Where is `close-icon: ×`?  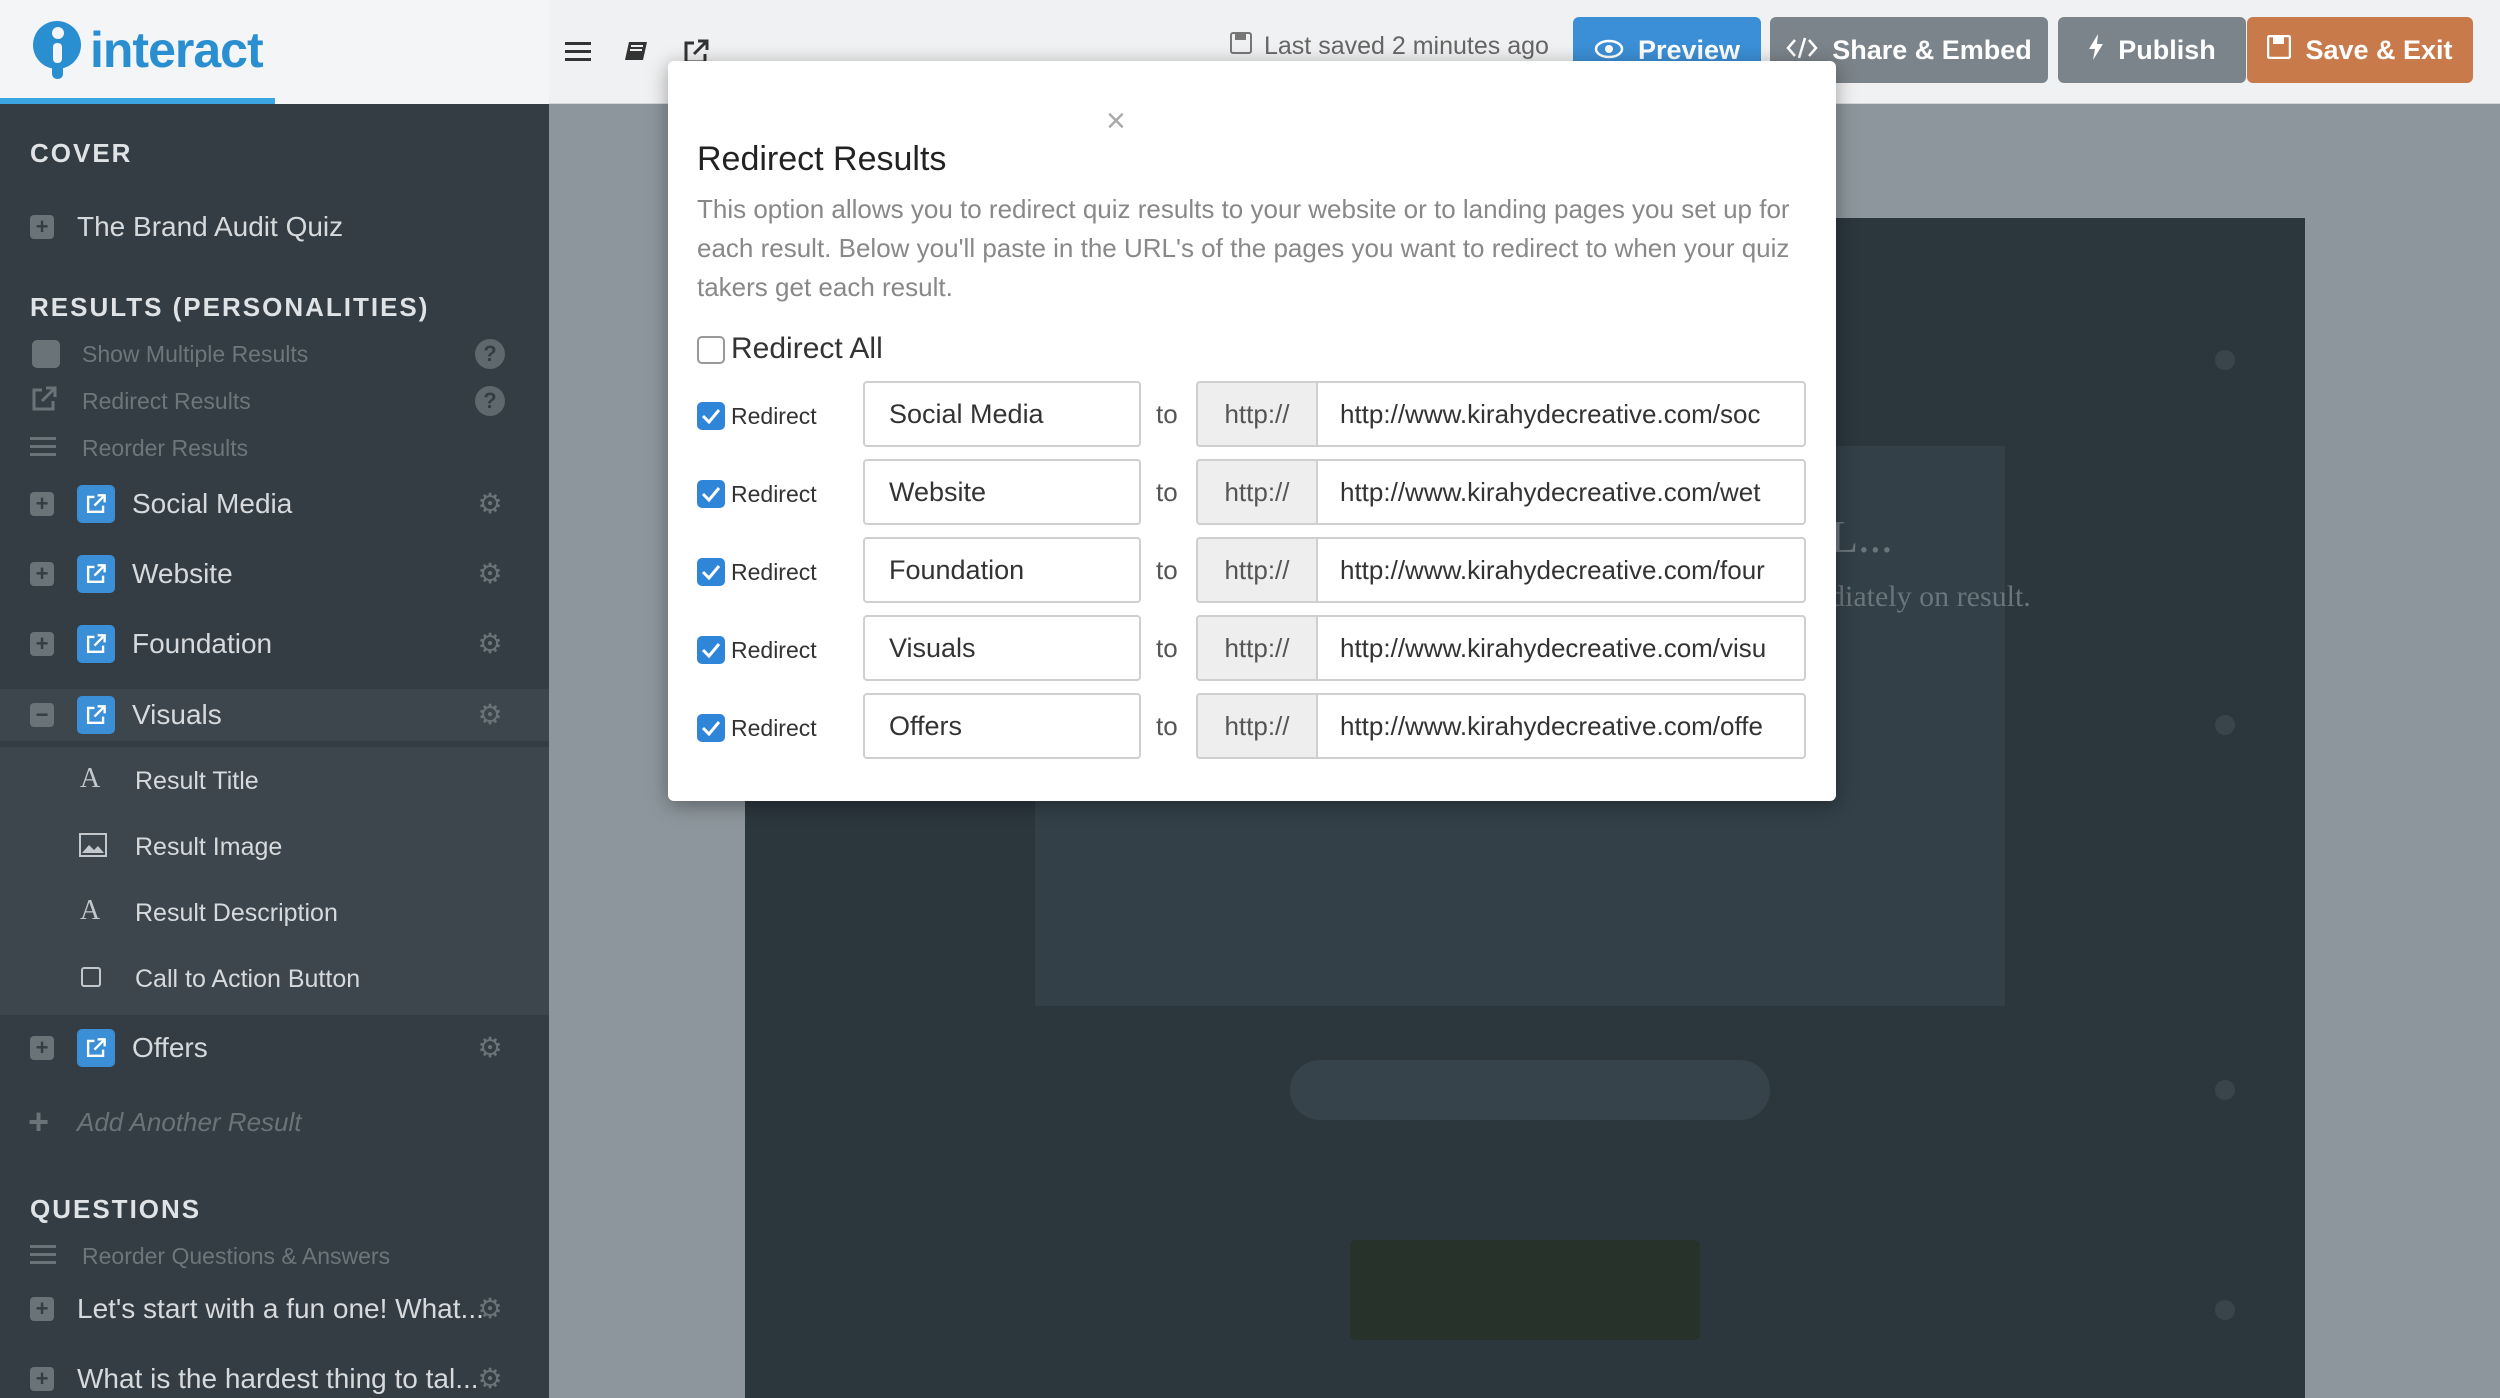
close-icon: × is located at coordinates (1116, 121).